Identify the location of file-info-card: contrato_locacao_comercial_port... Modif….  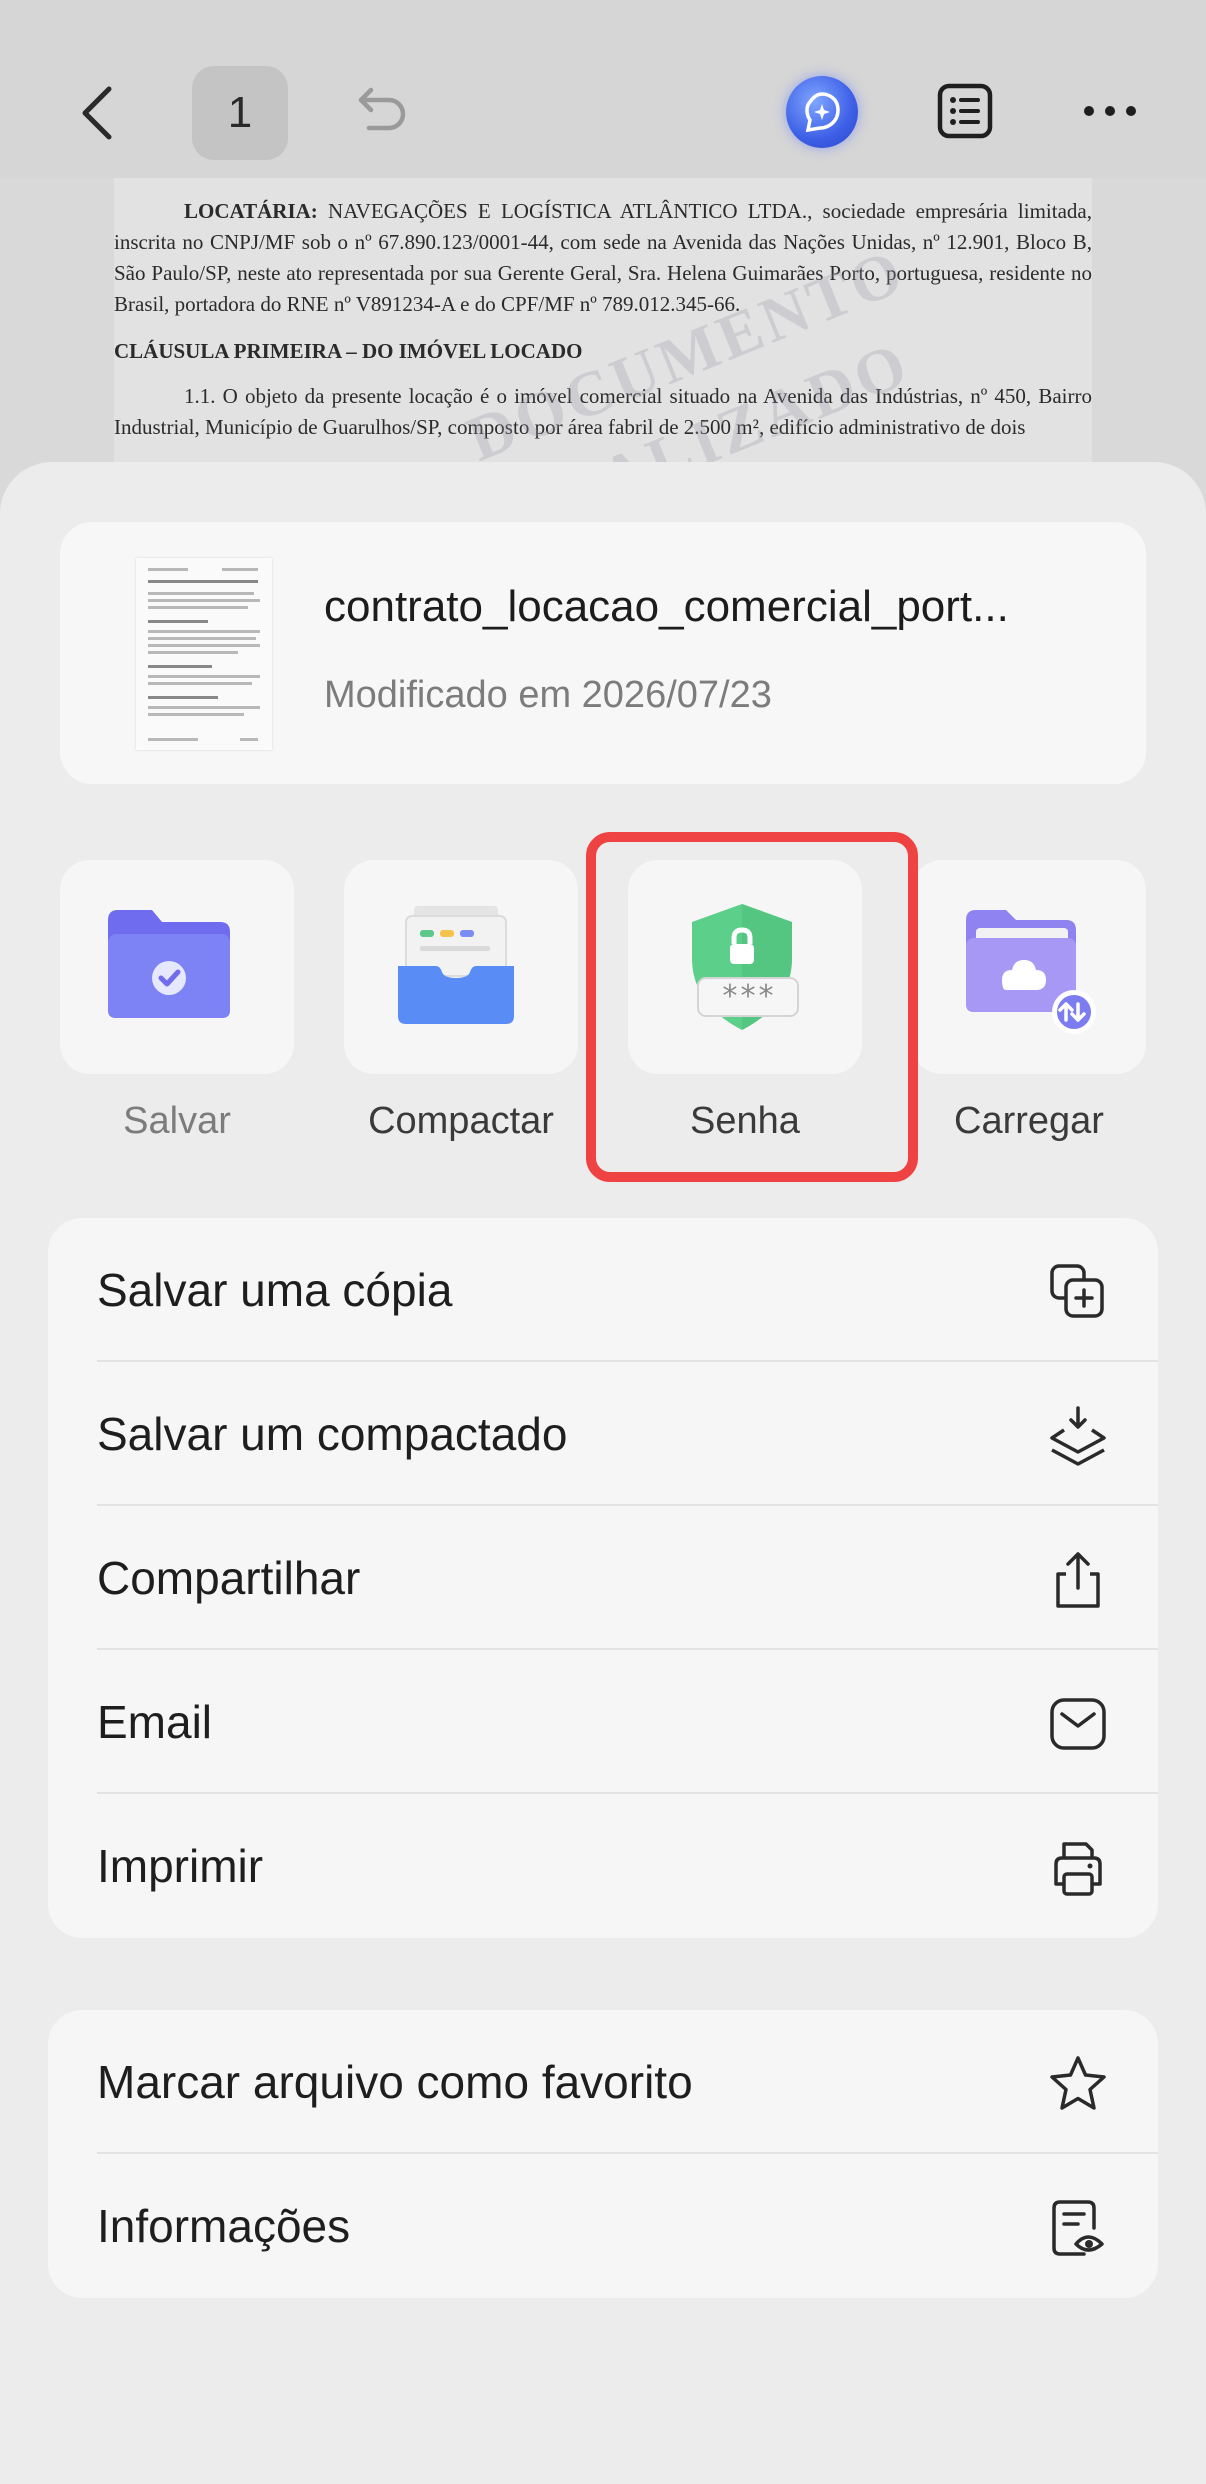
(603, 653).